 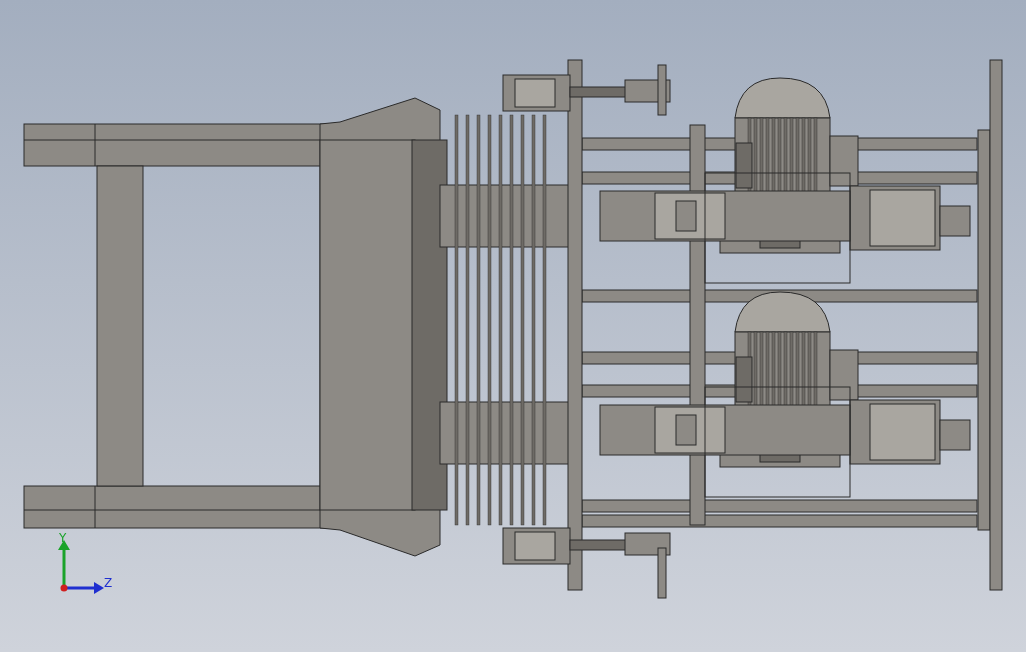 What do you see at coordinates (84, 588) in the screenshot?
I see `z-axis-arrow` at bounding box center [84, 588].